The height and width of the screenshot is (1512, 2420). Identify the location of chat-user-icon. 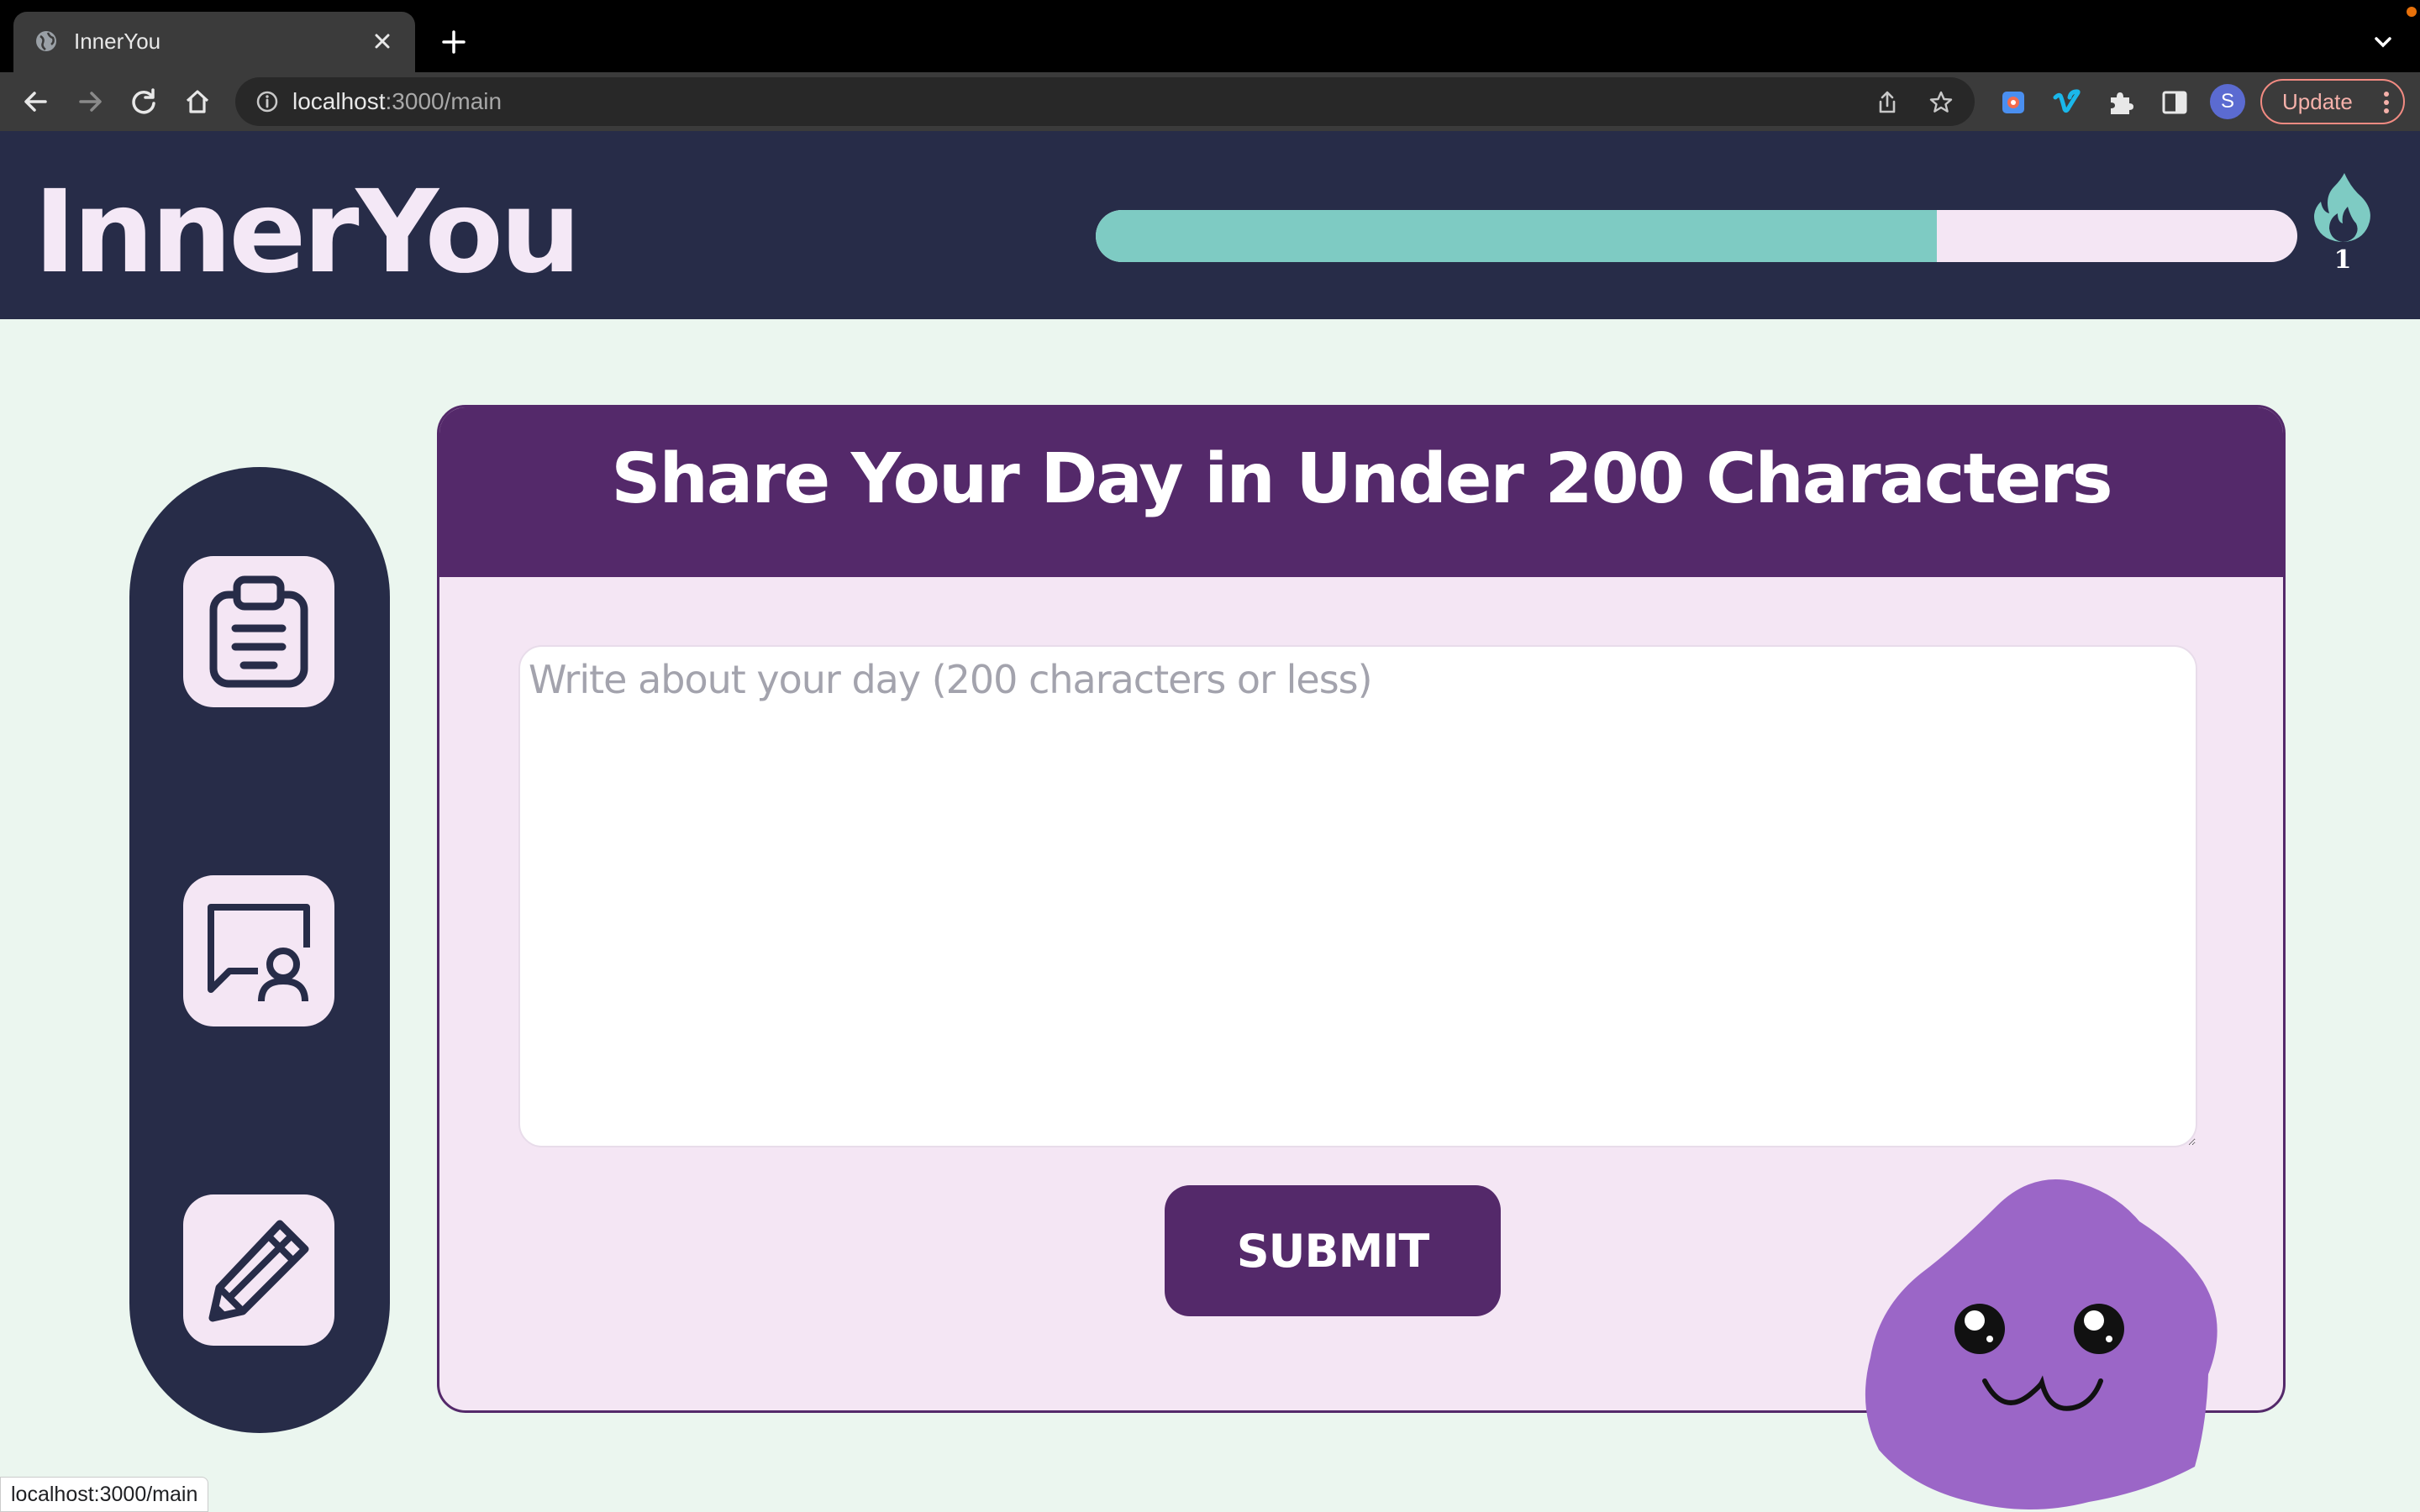
(259, 952).